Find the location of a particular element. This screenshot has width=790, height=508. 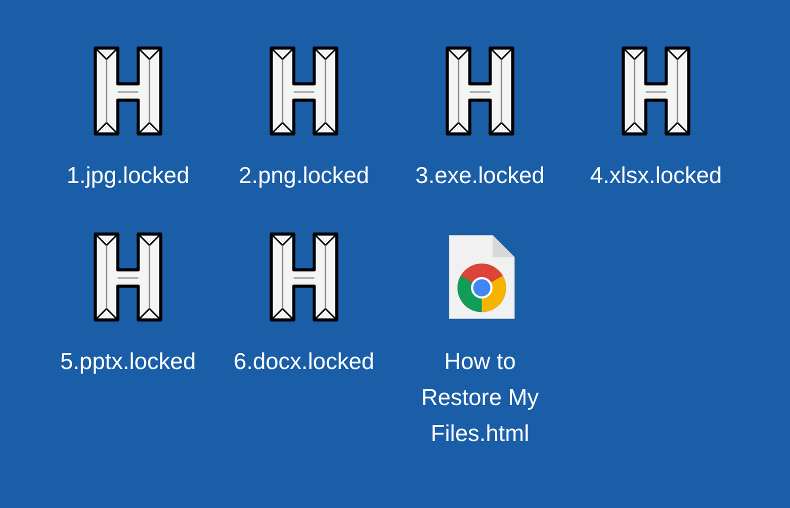

file-name: 6.docx.locked is located at coordinates (304, 361).